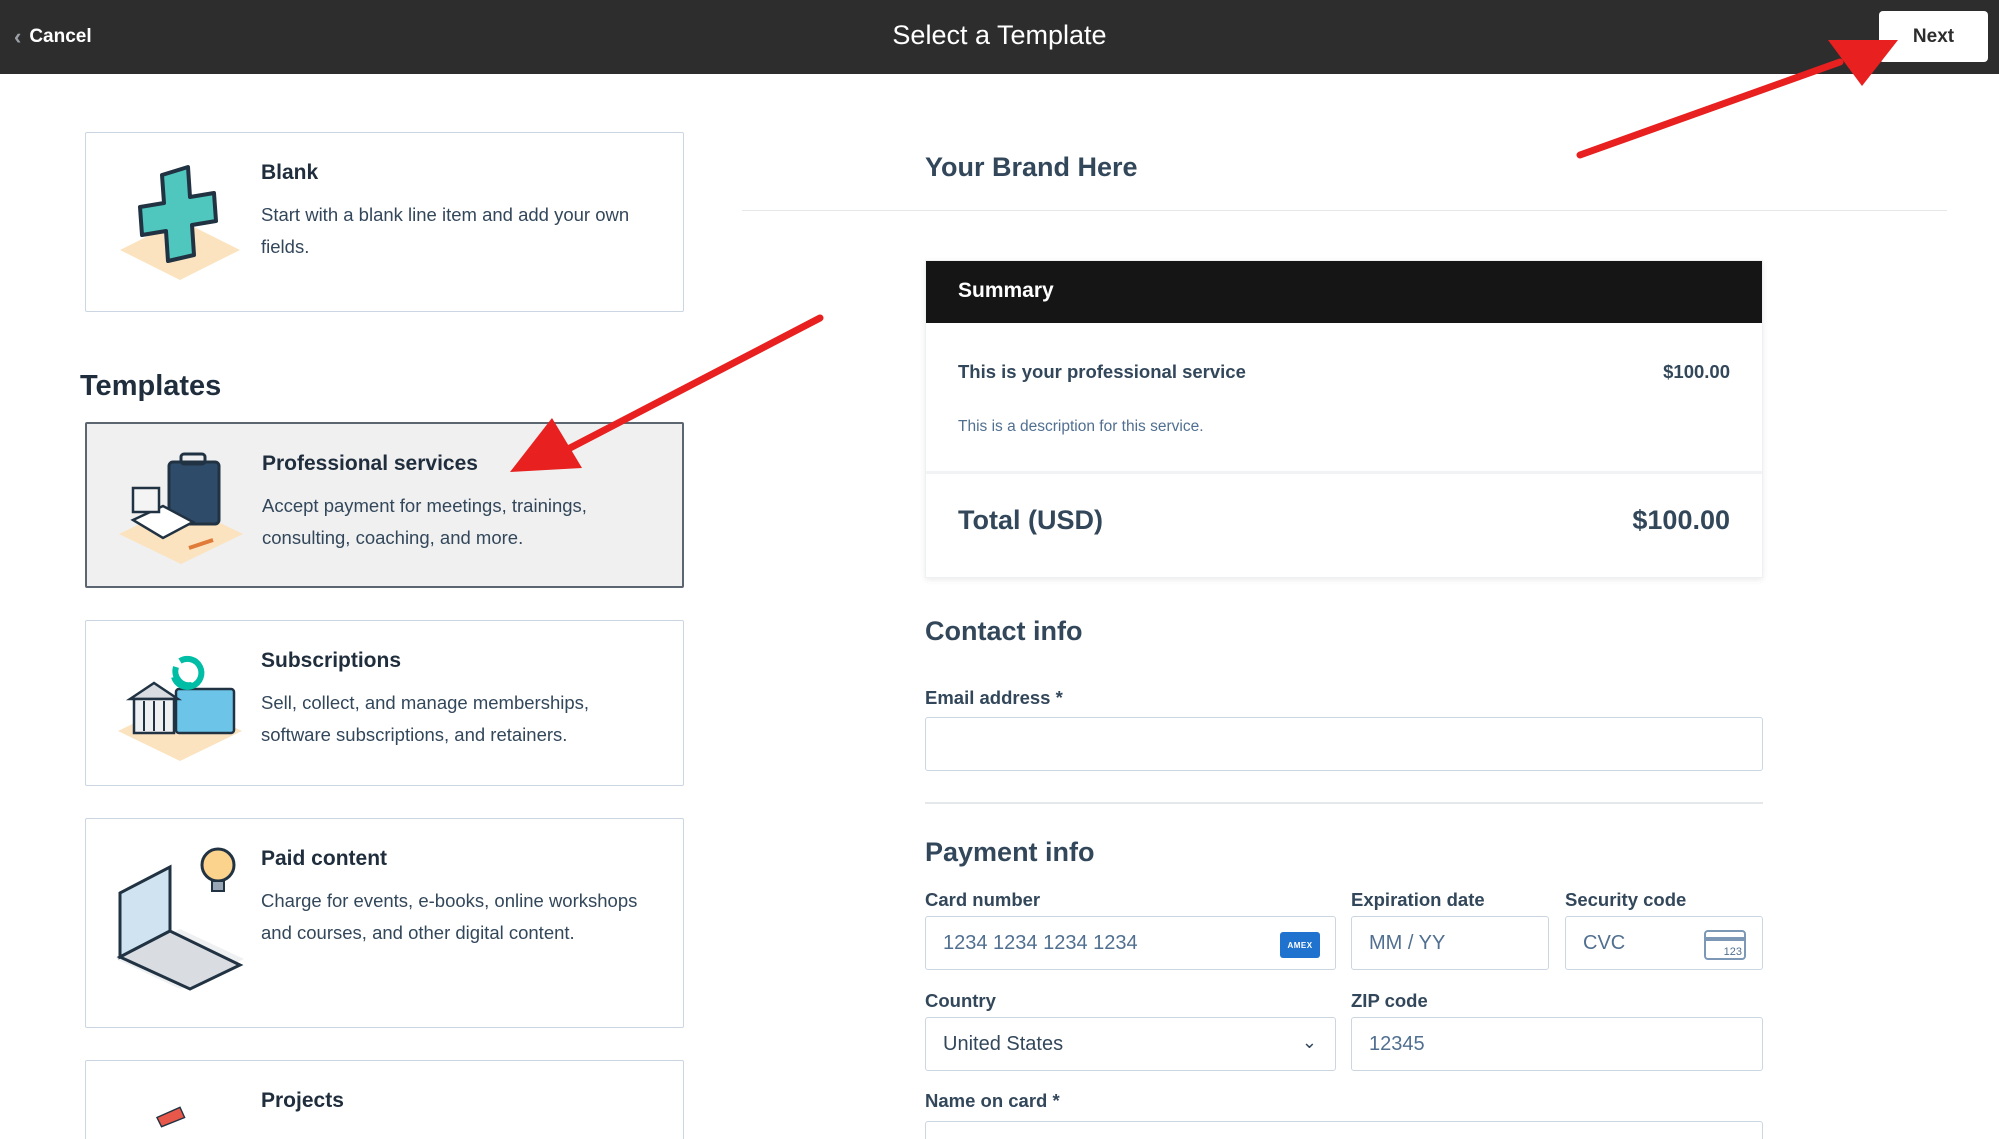  I want to click on arrow-to-template-icon, so click(667, 393).